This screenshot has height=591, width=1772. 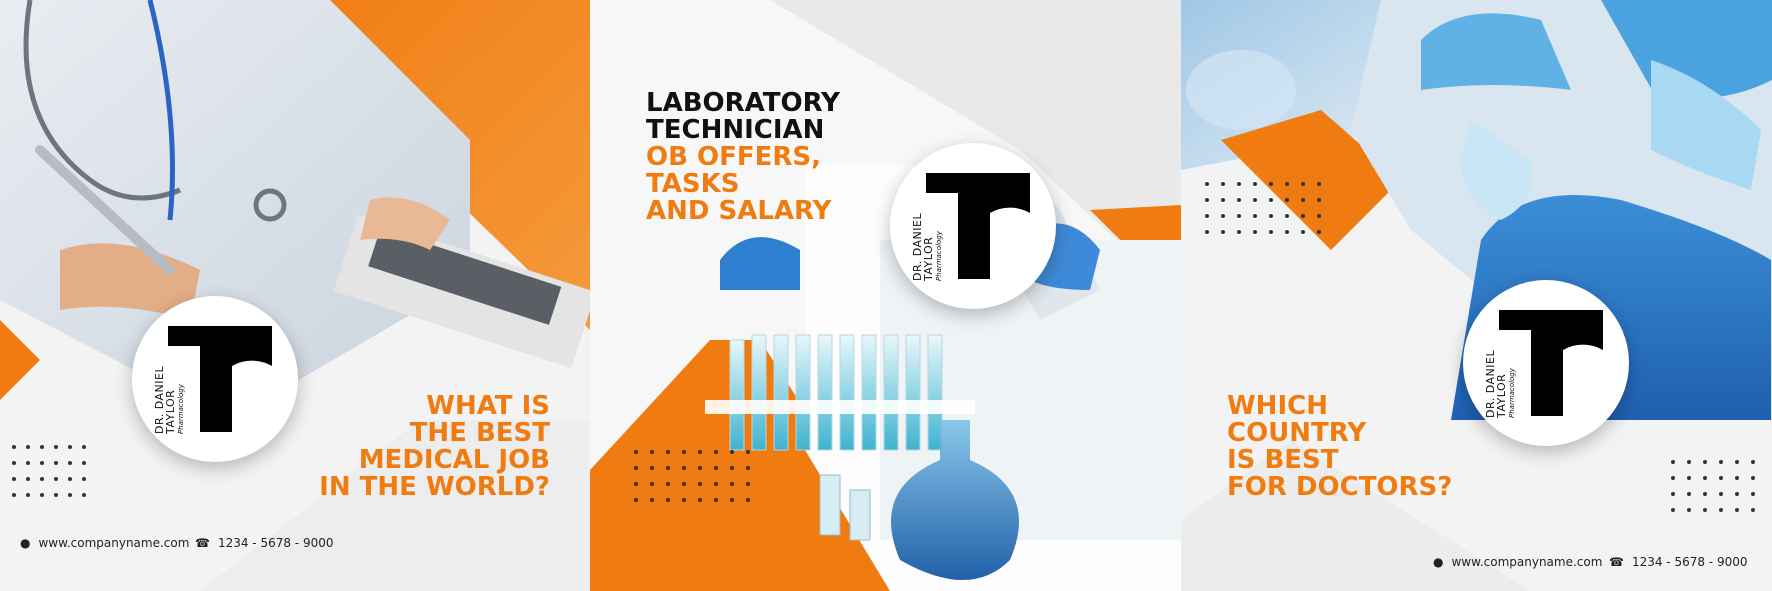 What do you see at coordinates (1277, 406) in the screenshot?
I see `headline-line: WHICH` at bounding box center [1277, 406].